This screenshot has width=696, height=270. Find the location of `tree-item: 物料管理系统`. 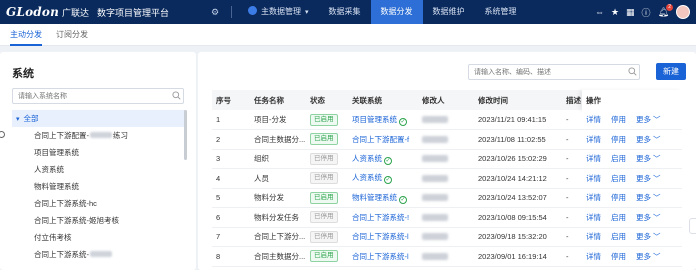

tree-item: 物料管理系统 is located at coordinates (99, 186).